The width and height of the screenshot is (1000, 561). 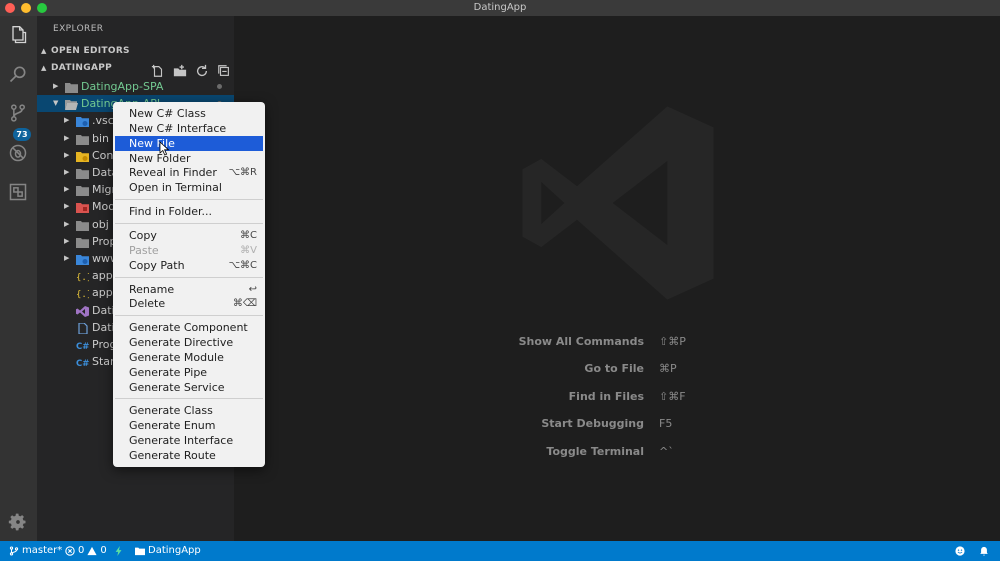 What do you see at coordinates (224, 70) in the screenshot?
I see `collapse-all-icon` at bounding box center [224, 70].